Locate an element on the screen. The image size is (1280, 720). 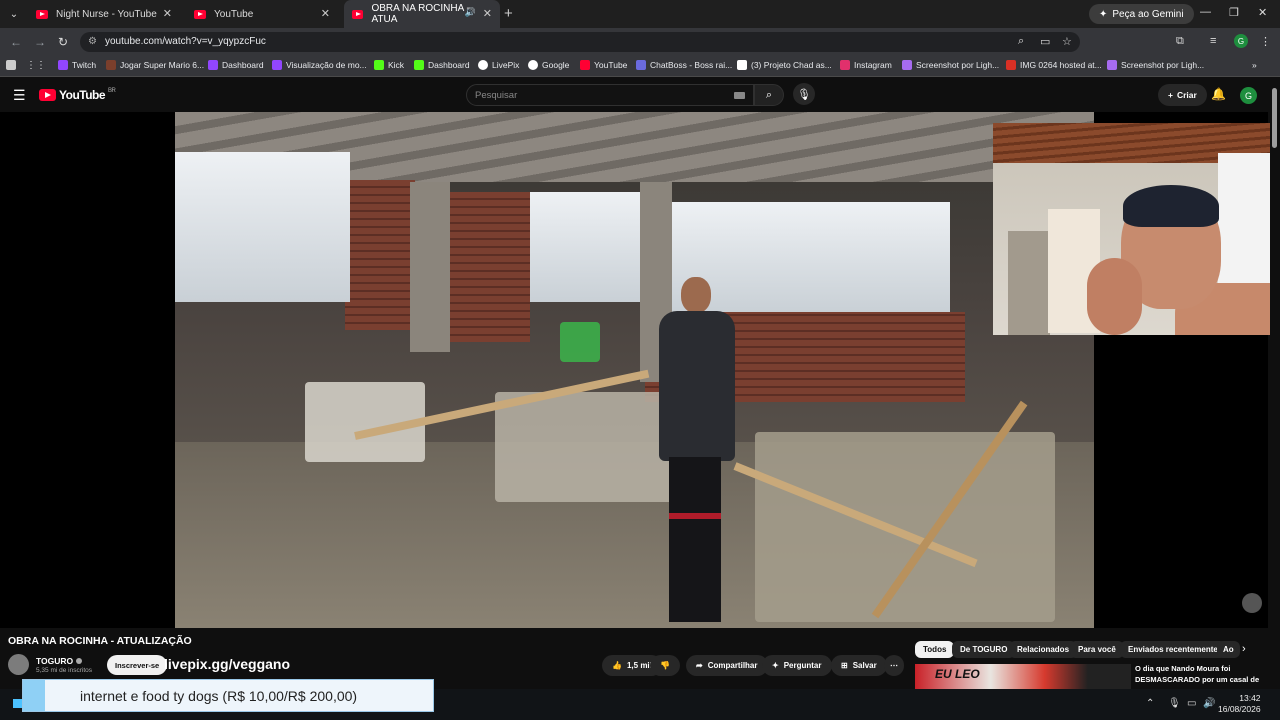
address-bar: ⚙ youtube.com/watch?v=v_yqypzcFuc ⌕ ▭ ☆ is located at coordinates (580, 42).